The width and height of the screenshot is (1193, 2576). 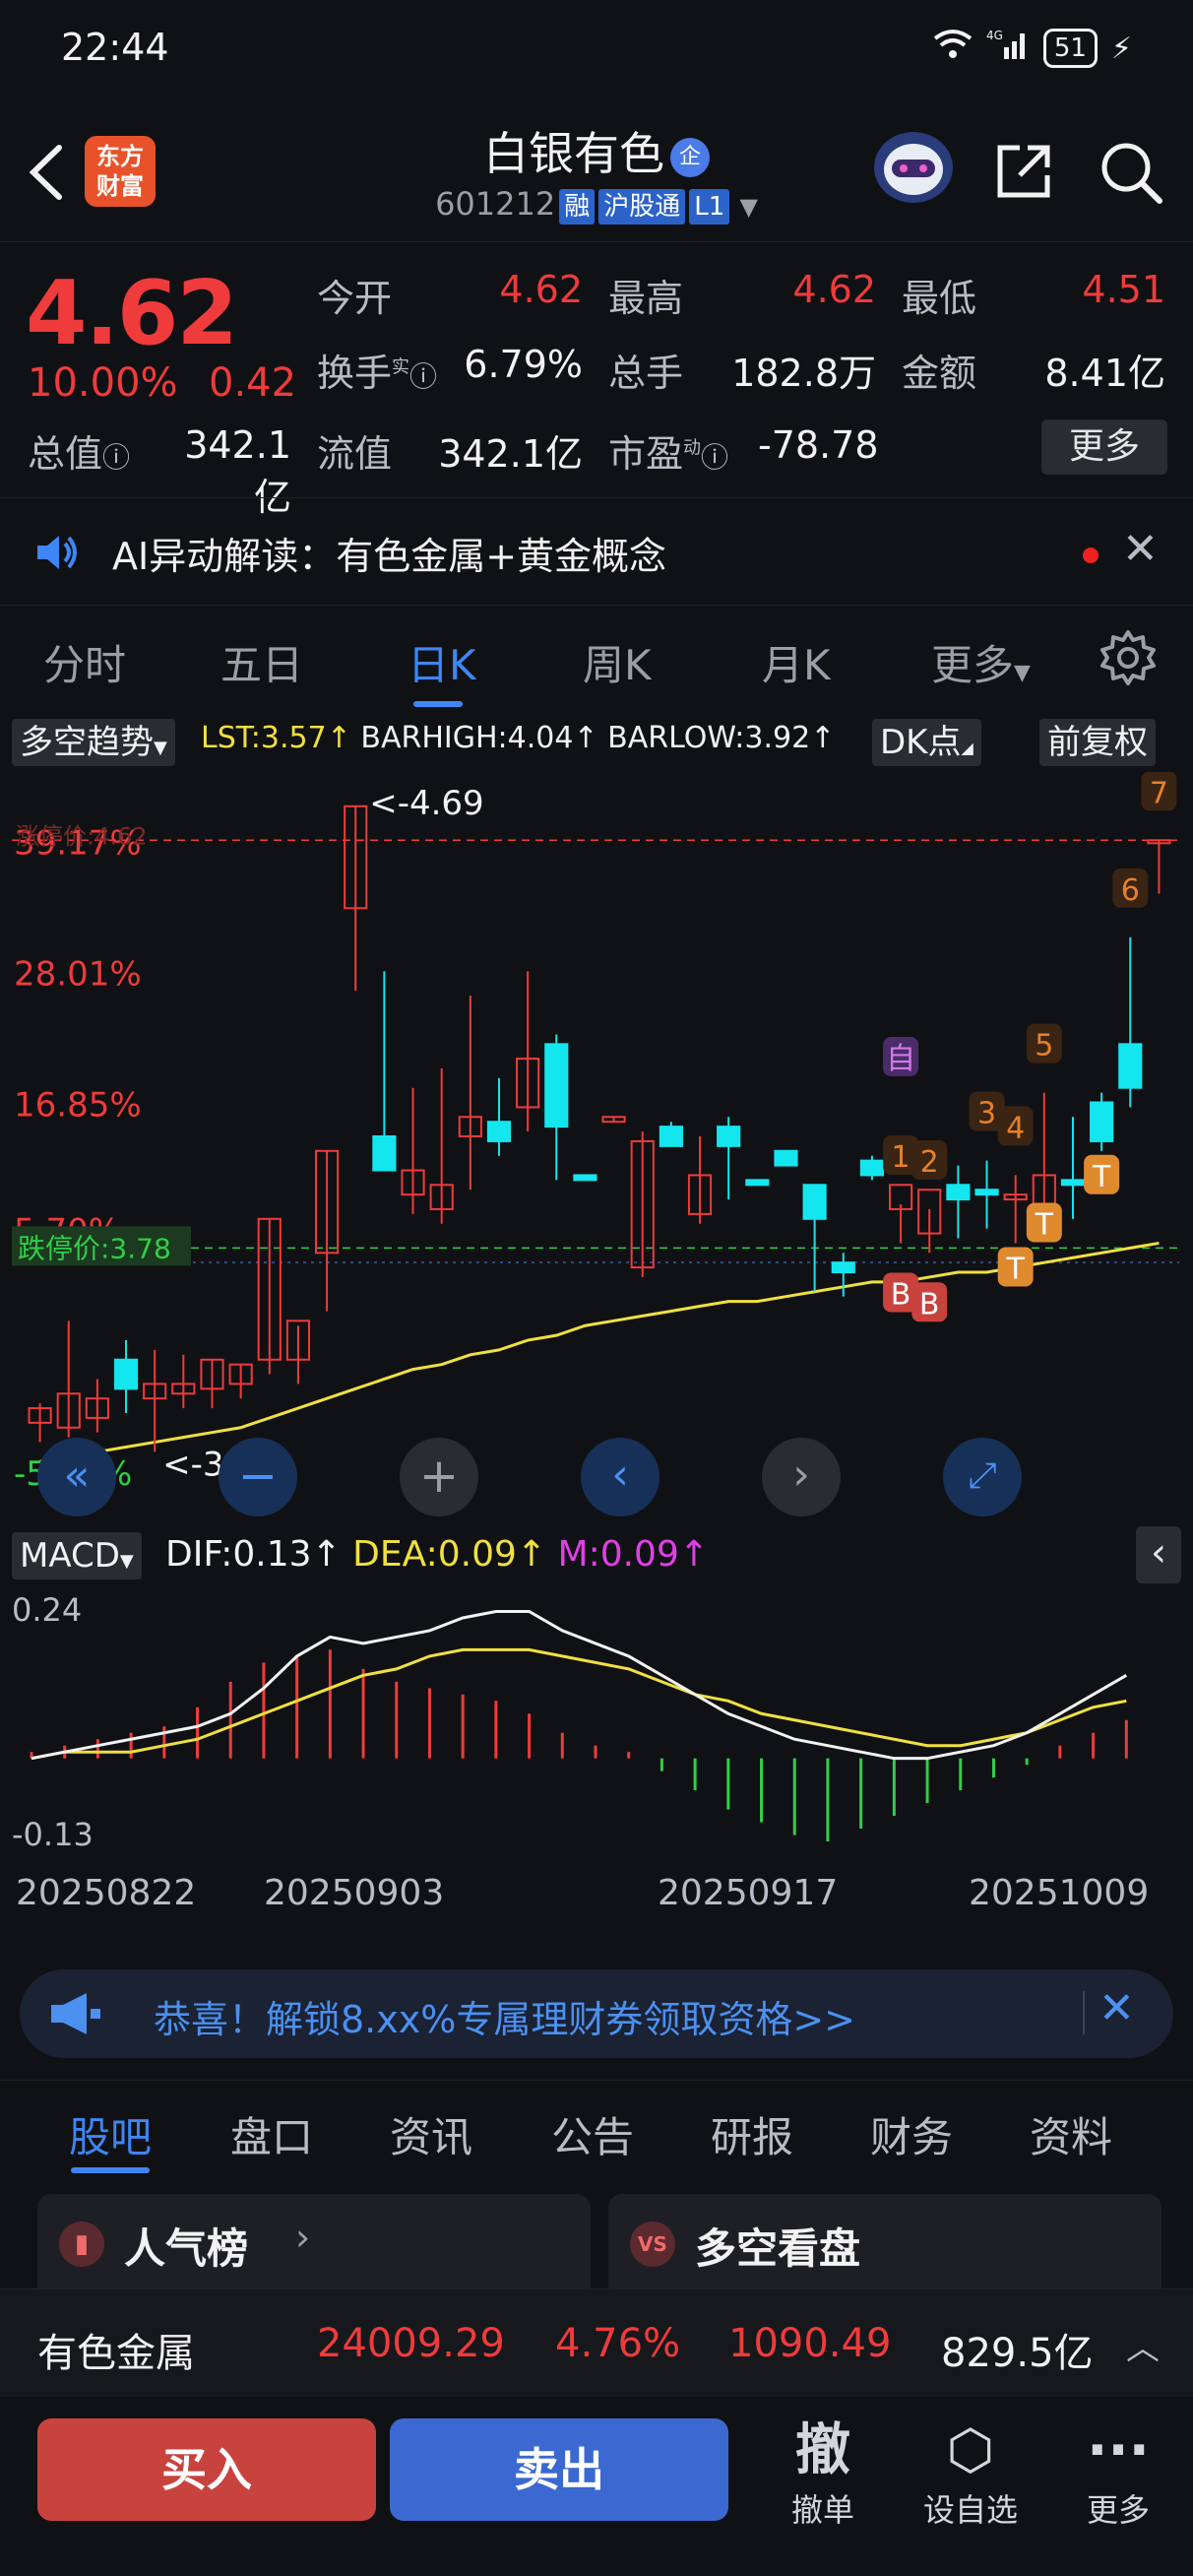 What do you see at coordinates (1070, 48) in the screenshot?
I see `battery-icon: 51` at bounding box center [1070, 48].